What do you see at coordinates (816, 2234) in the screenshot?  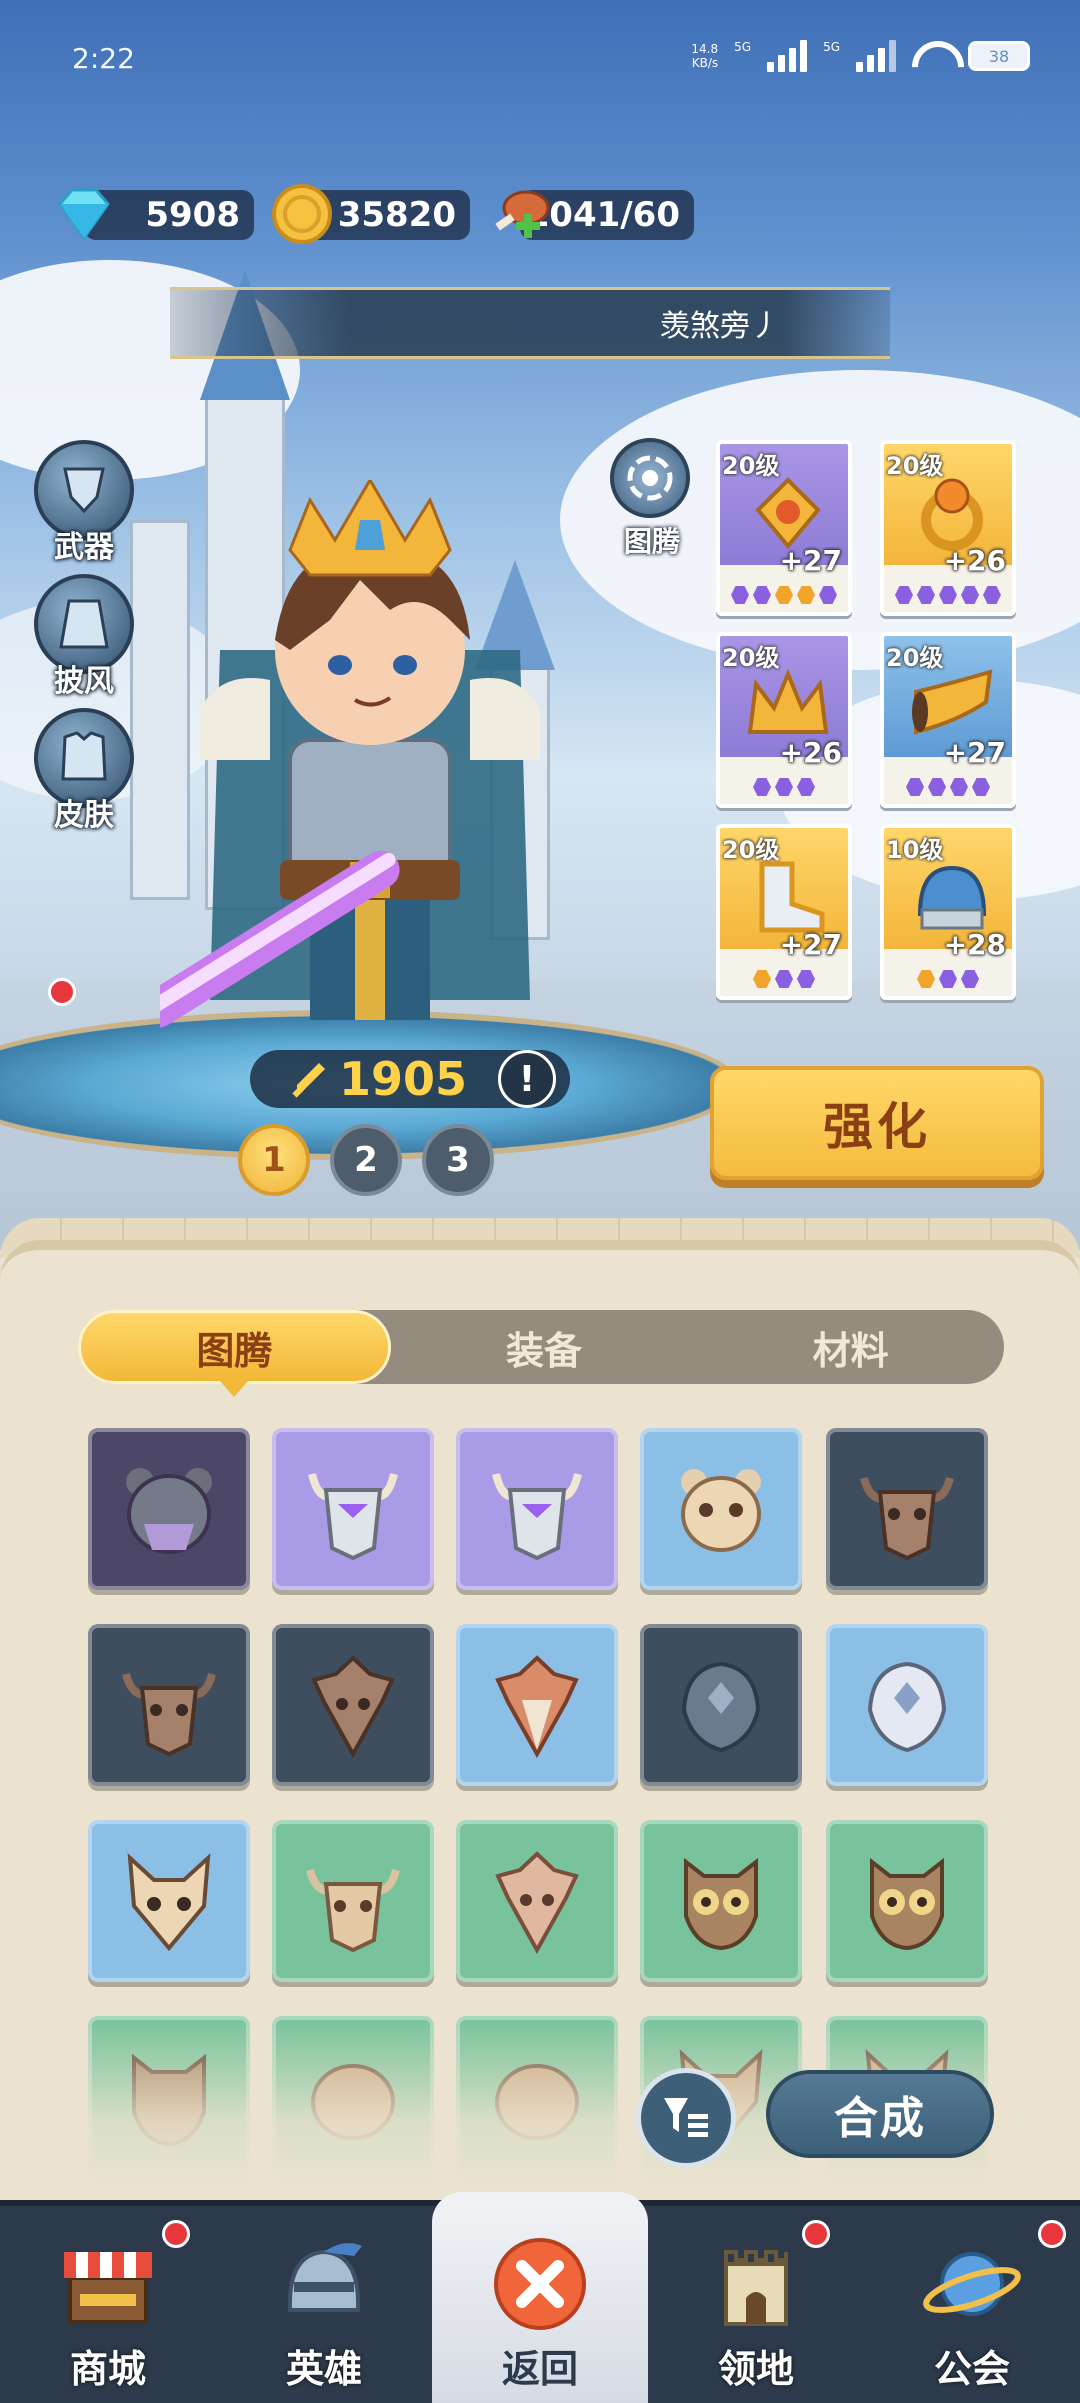 I see `notification-badge` at bounding box center [816, 2234].